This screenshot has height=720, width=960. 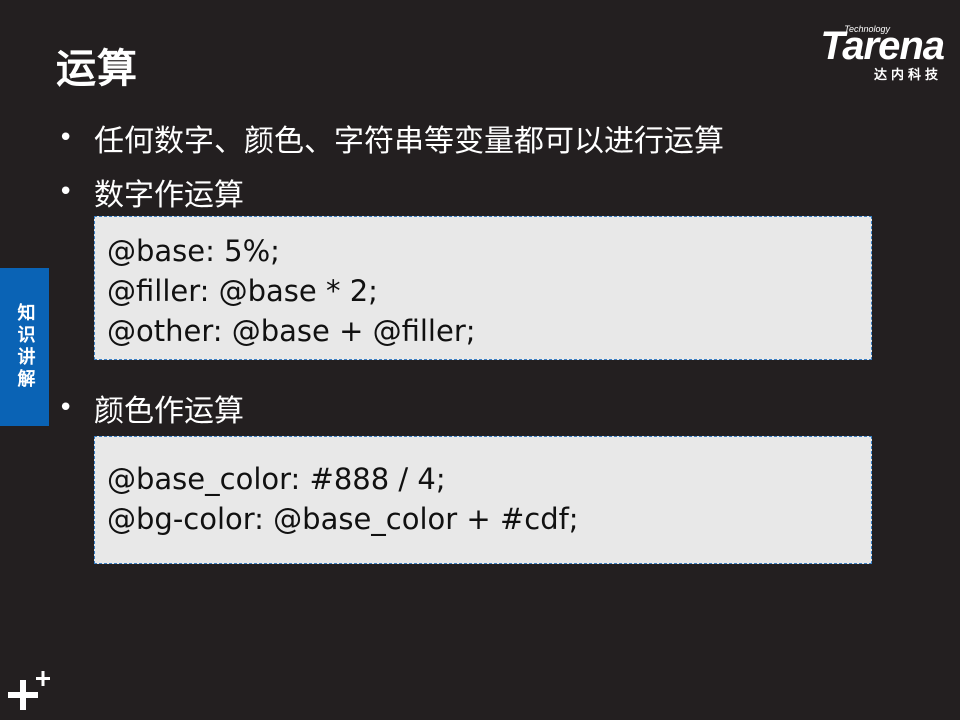 What do you see at coordinates (343, 519) in the screenshot?
I see `code-line: @bg-color: @base_color + #cdf;` at bounding box center [343, 519].